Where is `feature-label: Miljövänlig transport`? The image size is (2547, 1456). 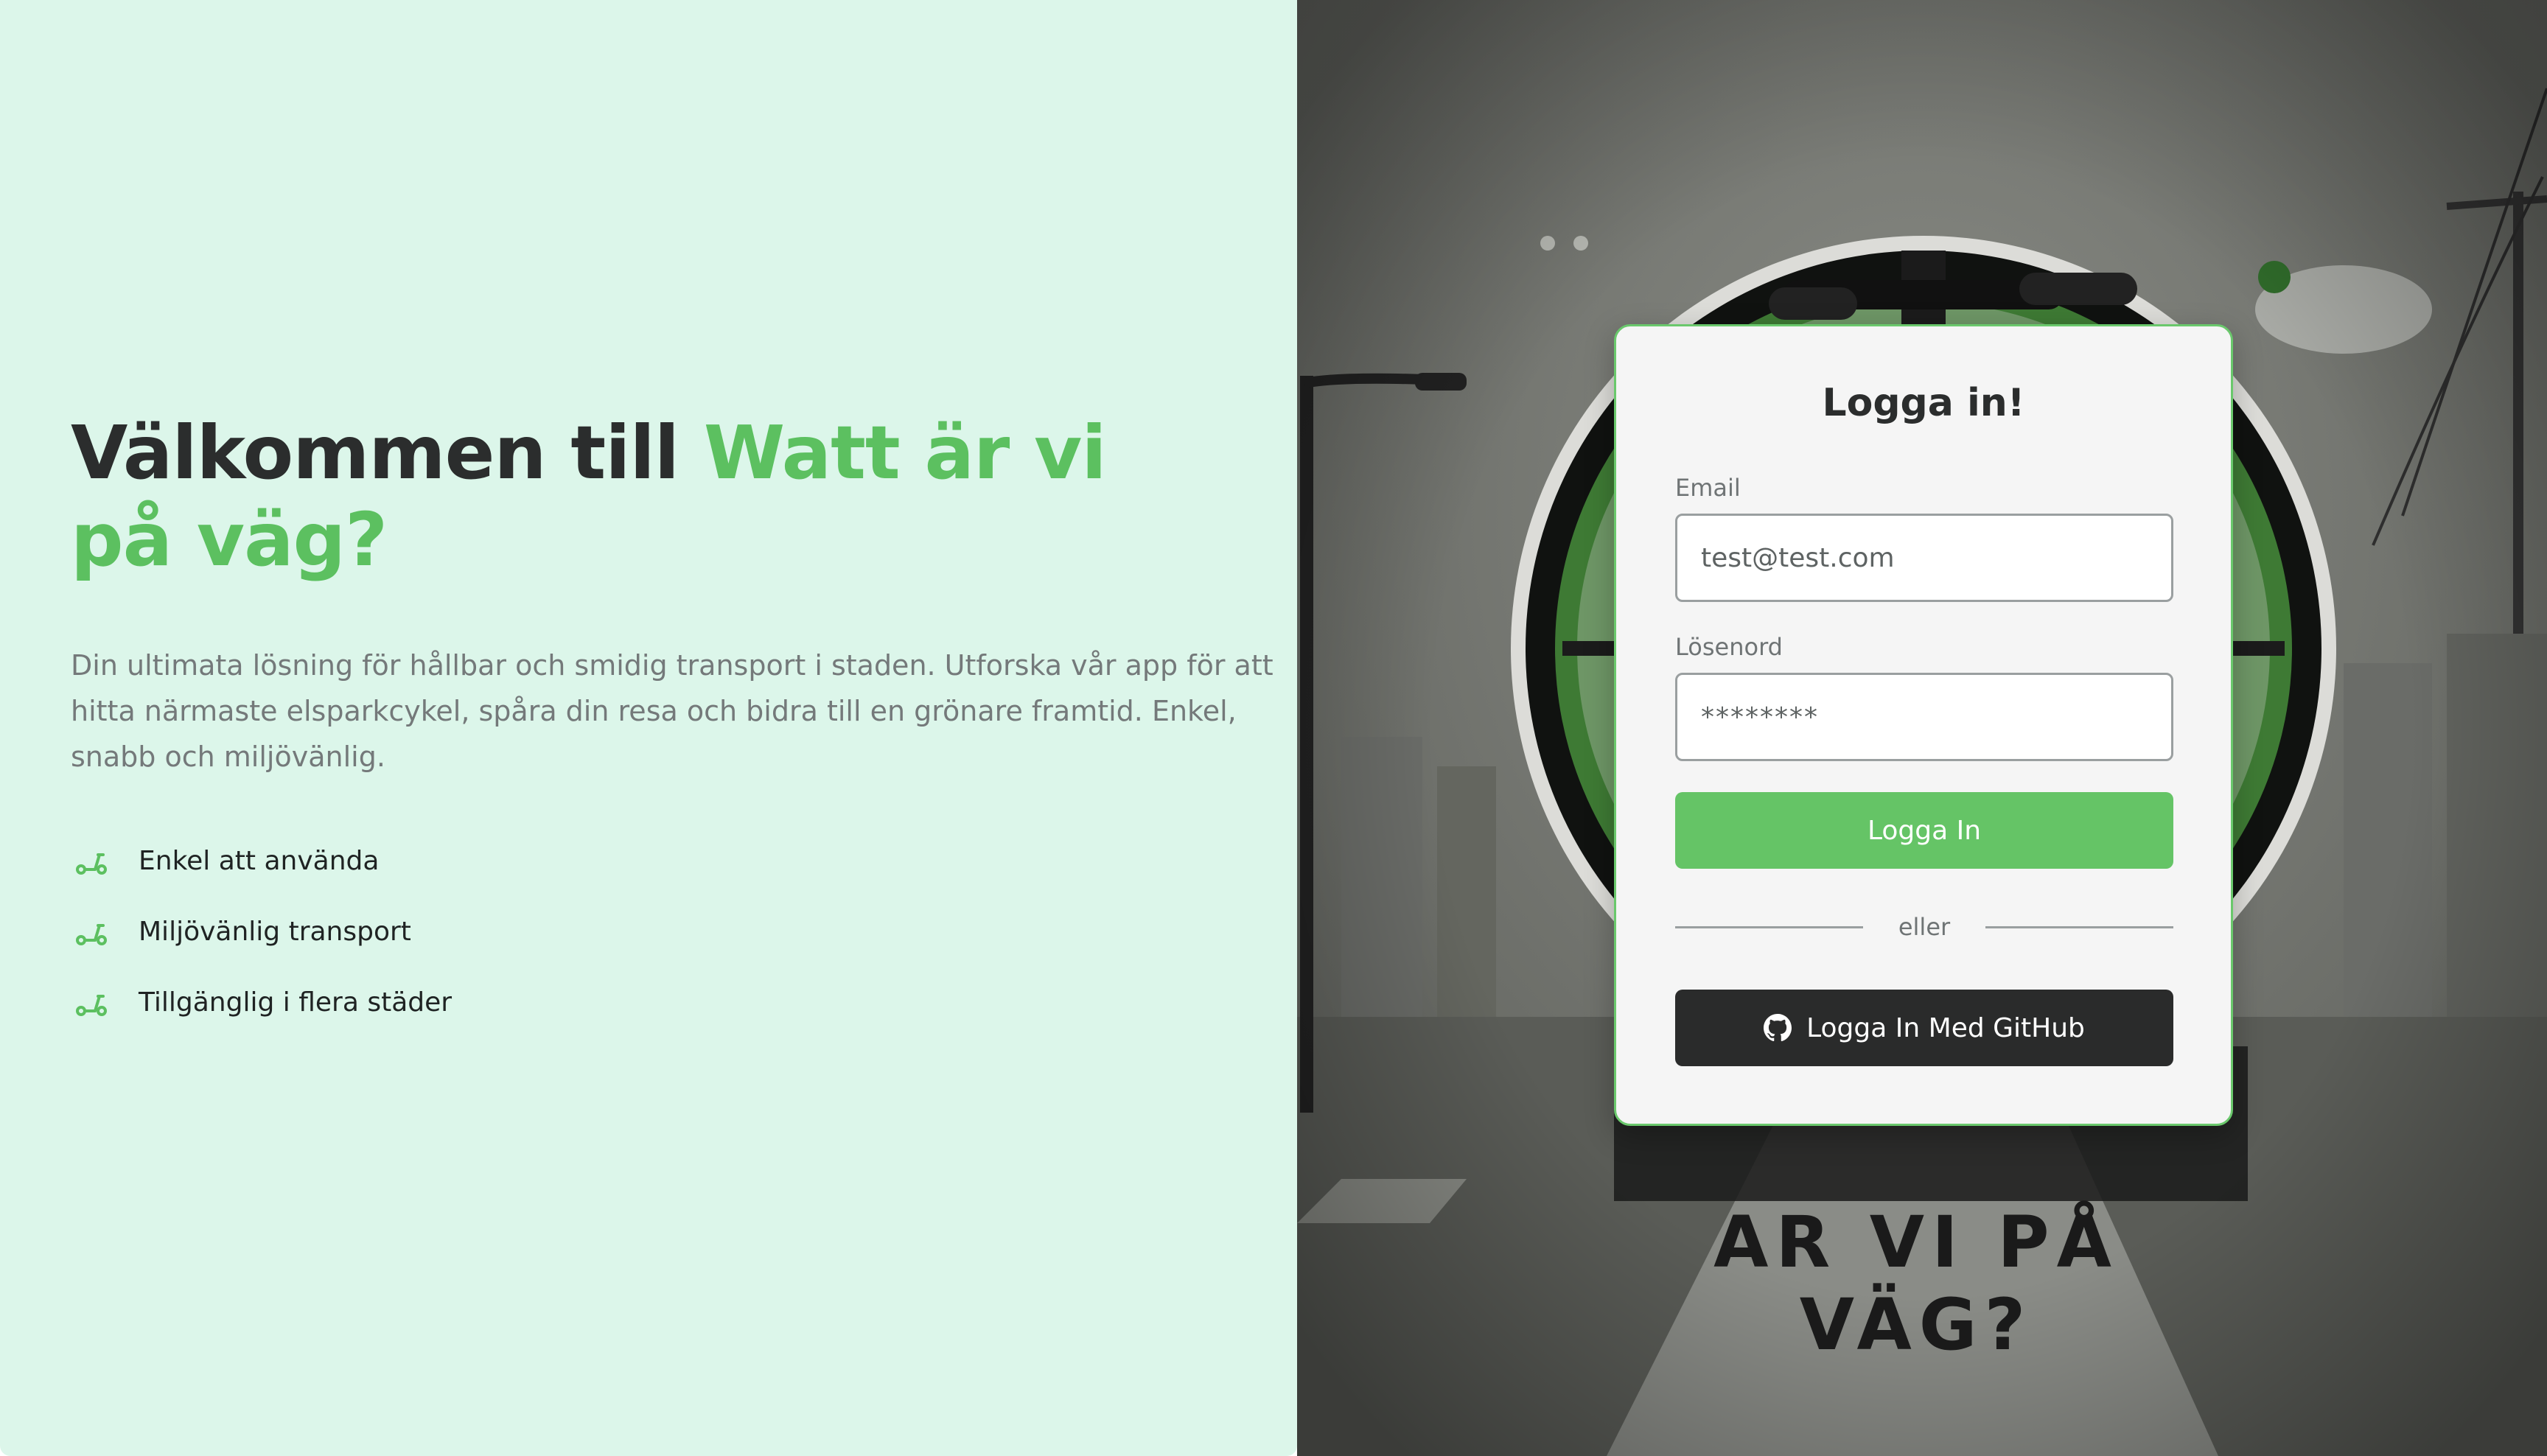
feature-label: Miljövänlig transport is located at coordinates (275, 931).